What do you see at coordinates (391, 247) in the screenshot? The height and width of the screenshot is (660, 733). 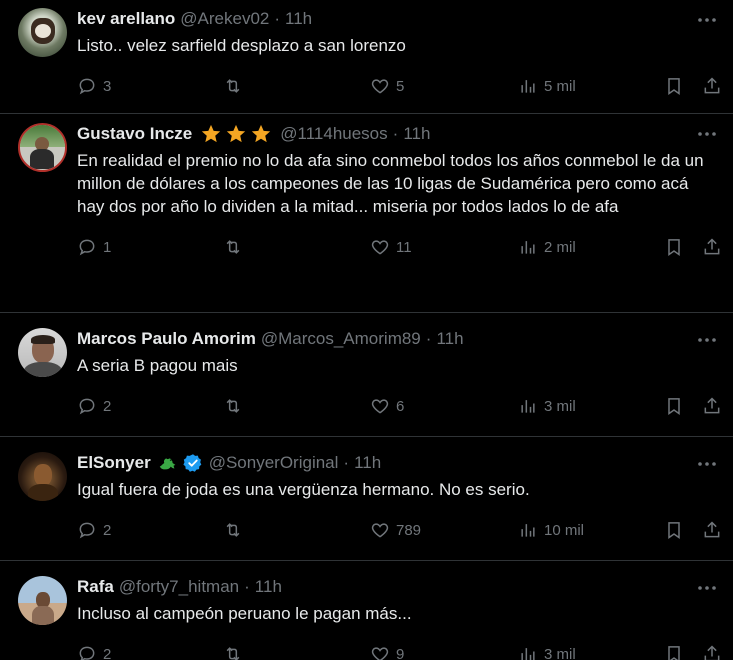 I see `like-button: 11` at bounding box center [391, 247].